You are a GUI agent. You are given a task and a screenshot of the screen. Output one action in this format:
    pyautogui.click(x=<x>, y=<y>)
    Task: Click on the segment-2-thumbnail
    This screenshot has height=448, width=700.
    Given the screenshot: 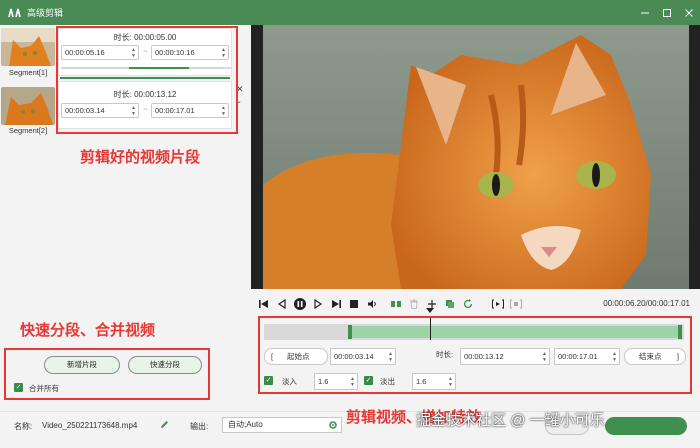 What is the action you would take?
    pyautogui.click(x=28, y=106)
    